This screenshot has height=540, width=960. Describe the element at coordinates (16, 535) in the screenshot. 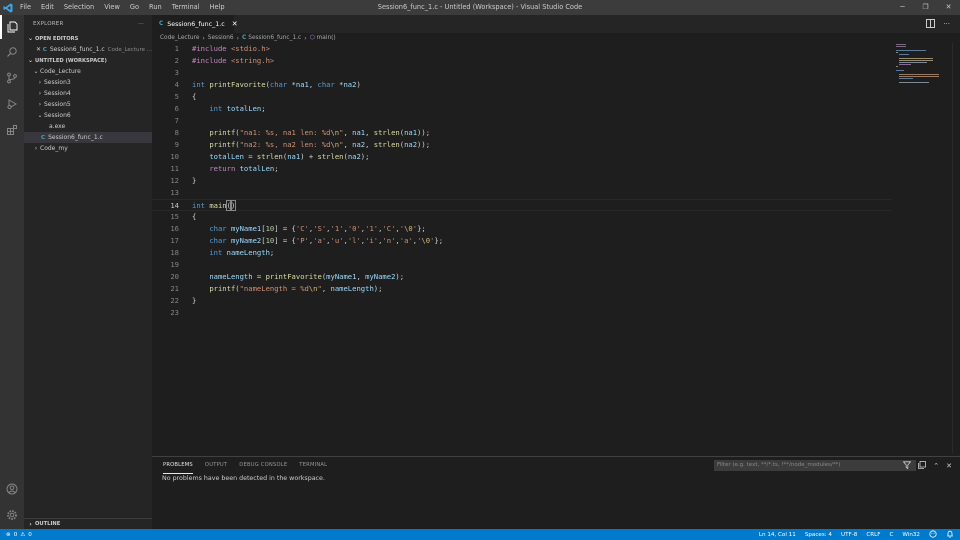

I see `problems-status: ⊗ 0 ⚠ 0` at that location.